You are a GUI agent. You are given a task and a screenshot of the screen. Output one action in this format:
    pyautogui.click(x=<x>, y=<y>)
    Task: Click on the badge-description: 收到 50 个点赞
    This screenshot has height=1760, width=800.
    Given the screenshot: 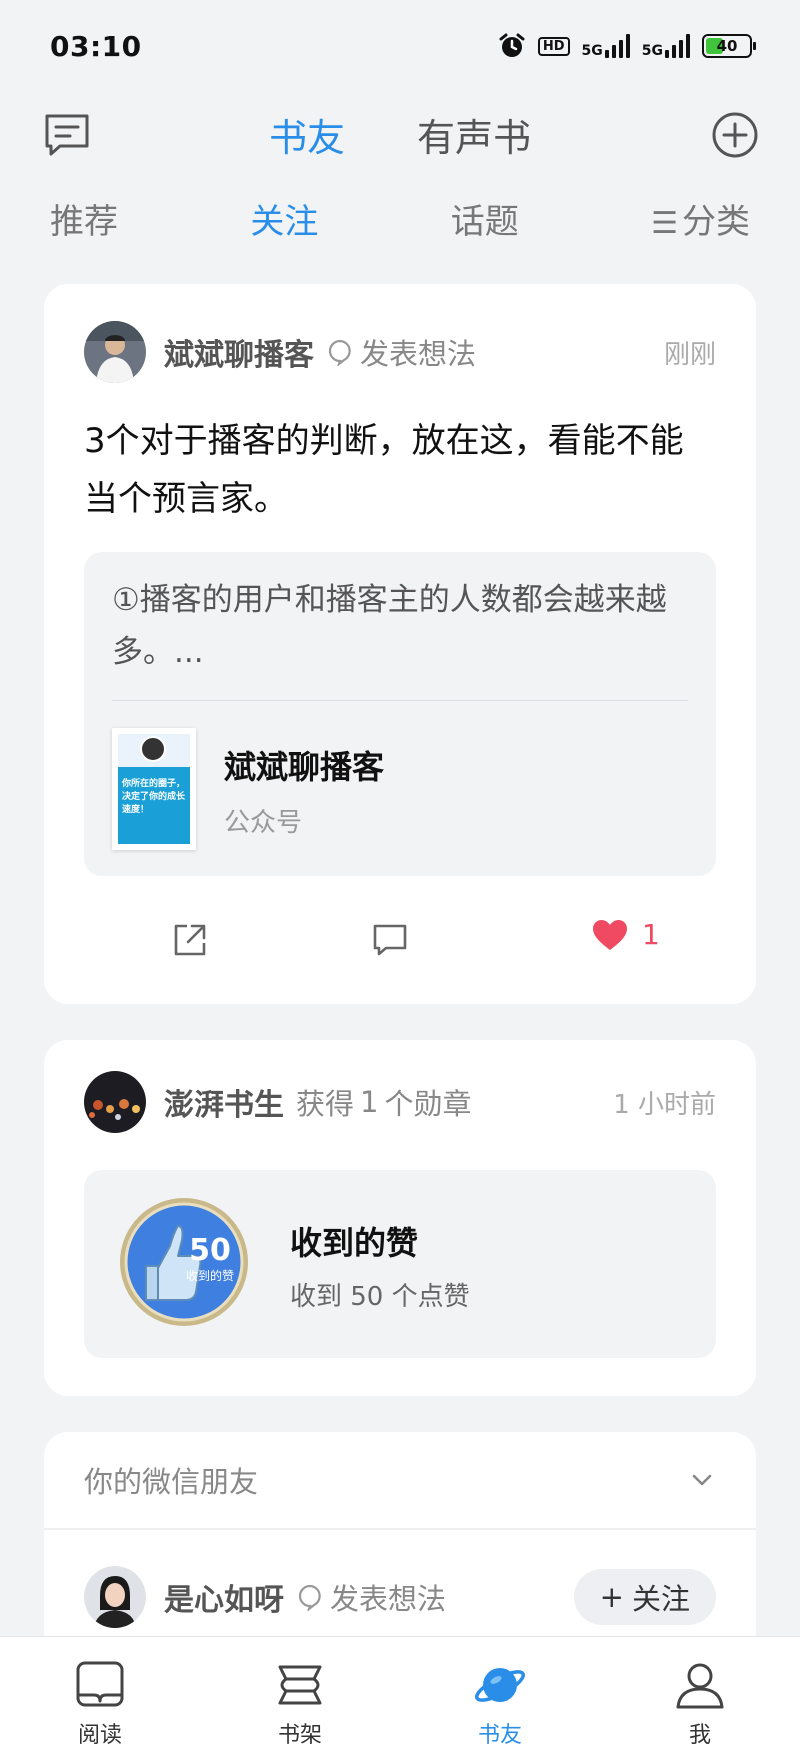 What is the action you would take?
    pyautogui.click(x=380, y=1297)
    